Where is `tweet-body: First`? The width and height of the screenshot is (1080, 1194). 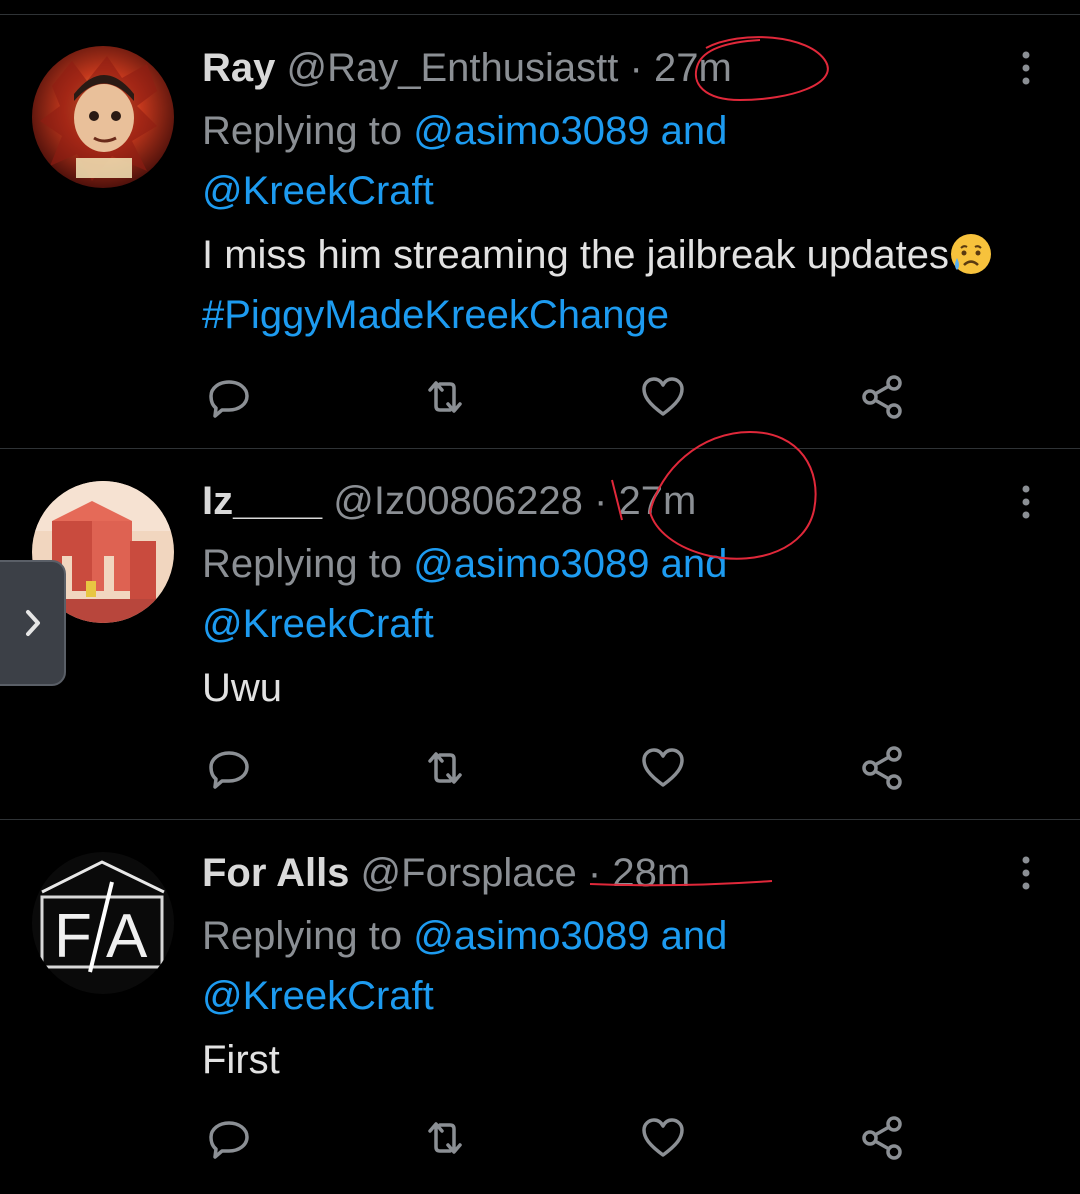 tweet-body: First is located at coordinates (241, 1060).